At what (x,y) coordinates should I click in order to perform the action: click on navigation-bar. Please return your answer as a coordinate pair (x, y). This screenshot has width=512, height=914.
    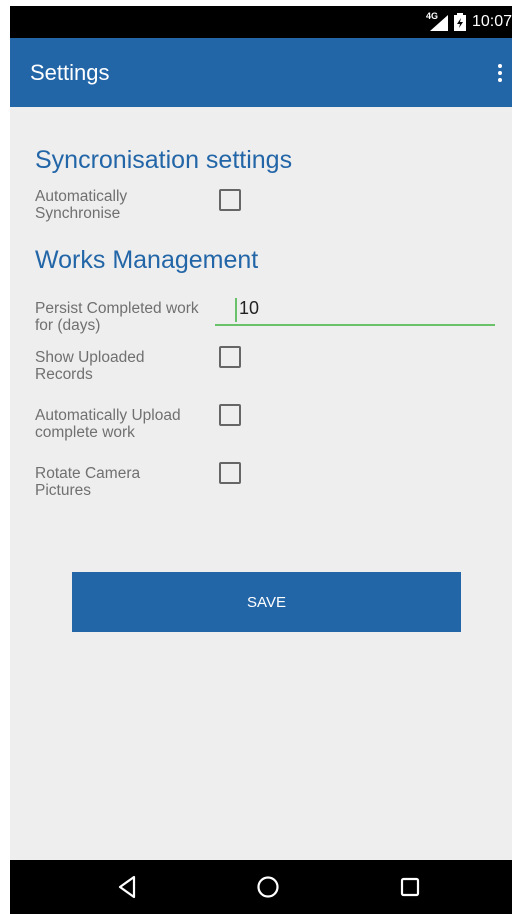
    Looking at the image, I should click on (261, 887).